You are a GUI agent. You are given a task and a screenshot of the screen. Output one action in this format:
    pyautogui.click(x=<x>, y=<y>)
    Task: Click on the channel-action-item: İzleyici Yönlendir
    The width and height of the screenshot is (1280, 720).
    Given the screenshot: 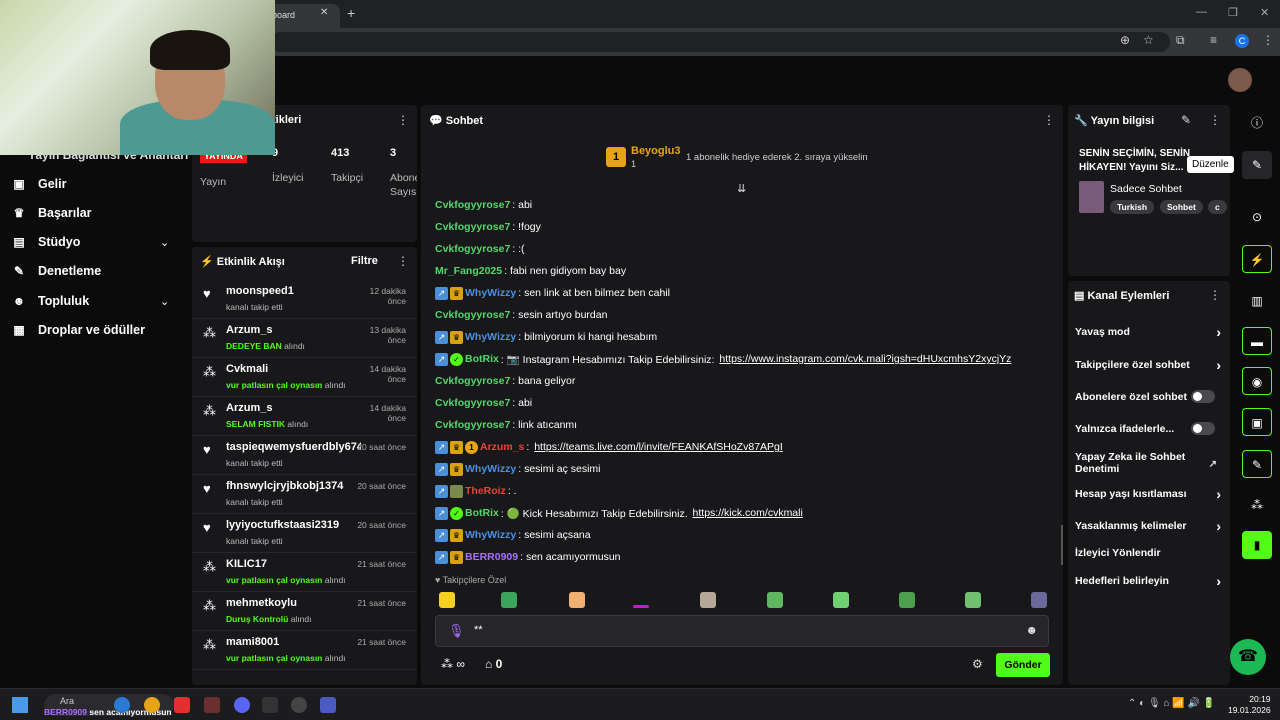 What is the action you would take?
    pyautogui.click(x=1149, y=553)
    